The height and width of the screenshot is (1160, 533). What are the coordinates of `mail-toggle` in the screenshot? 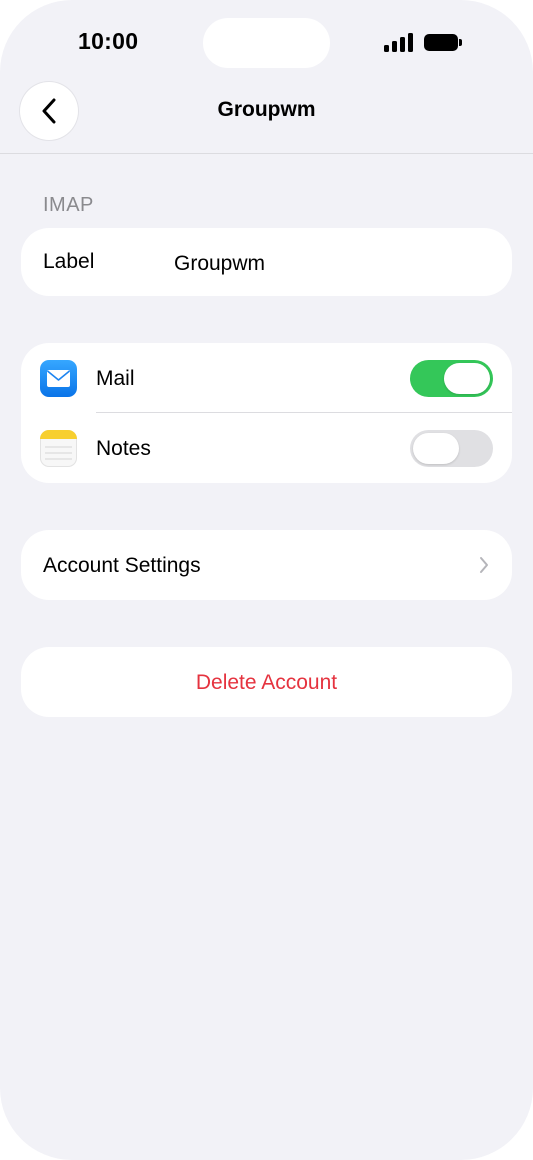 It's located at (451, 378).